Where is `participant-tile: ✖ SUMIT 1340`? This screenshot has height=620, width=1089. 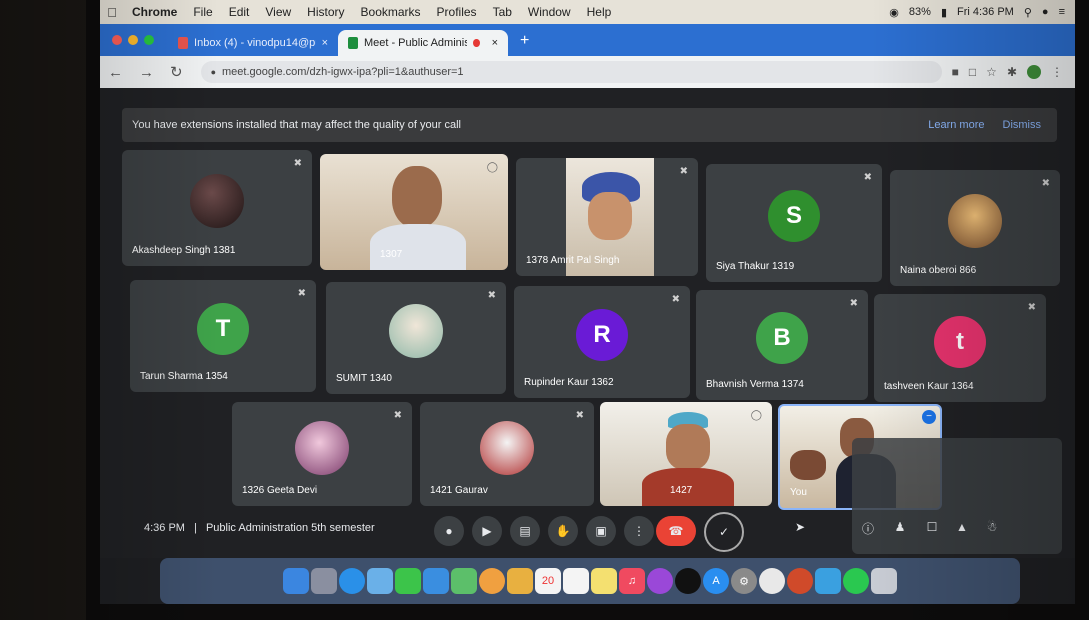 participant-tile: ✖ SUMIT 1340 is located at coordinates (416, 338).